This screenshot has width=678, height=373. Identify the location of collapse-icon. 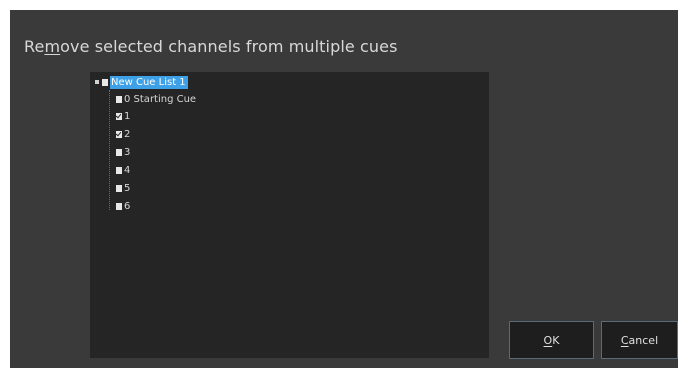
(97, 82).